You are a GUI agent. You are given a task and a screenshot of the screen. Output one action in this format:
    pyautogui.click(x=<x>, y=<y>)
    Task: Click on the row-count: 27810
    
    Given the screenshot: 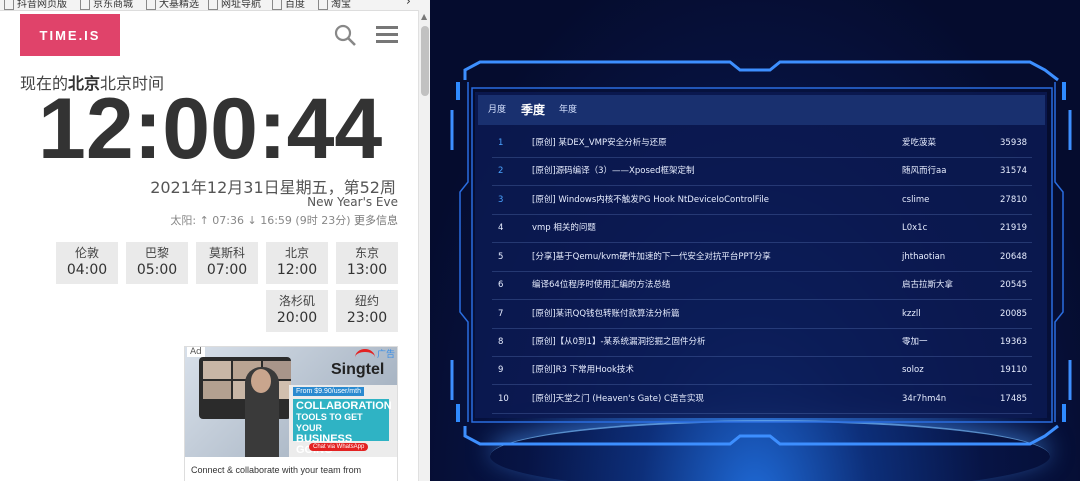 What is the action you would take?
    pyautogui.click(x=1014, y=200)
    